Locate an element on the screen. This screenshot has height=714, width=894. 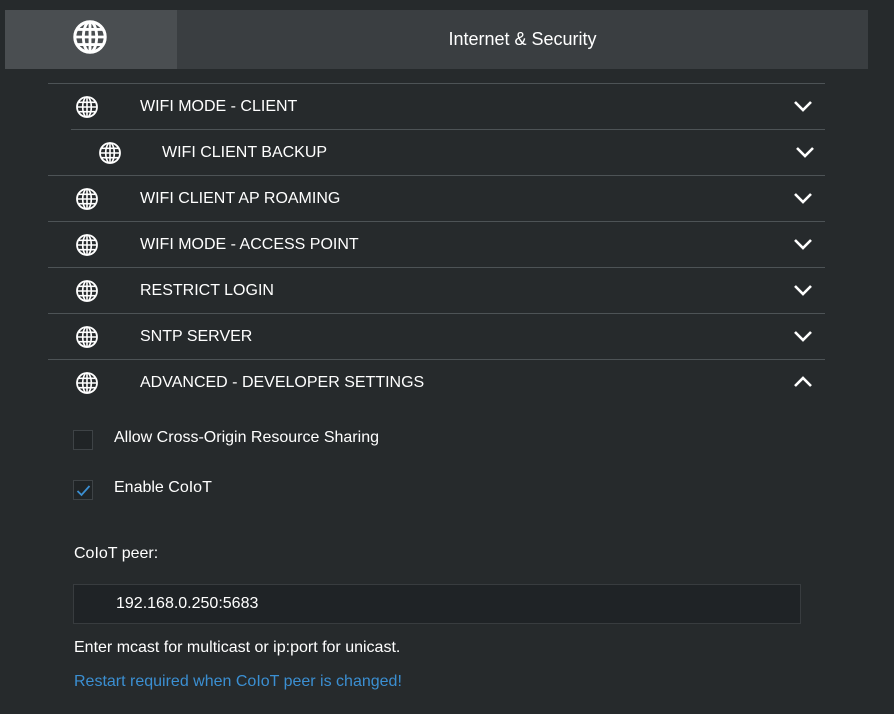
enable-coiot-label: Enable CoIoT is located at coordinates (163, 487).